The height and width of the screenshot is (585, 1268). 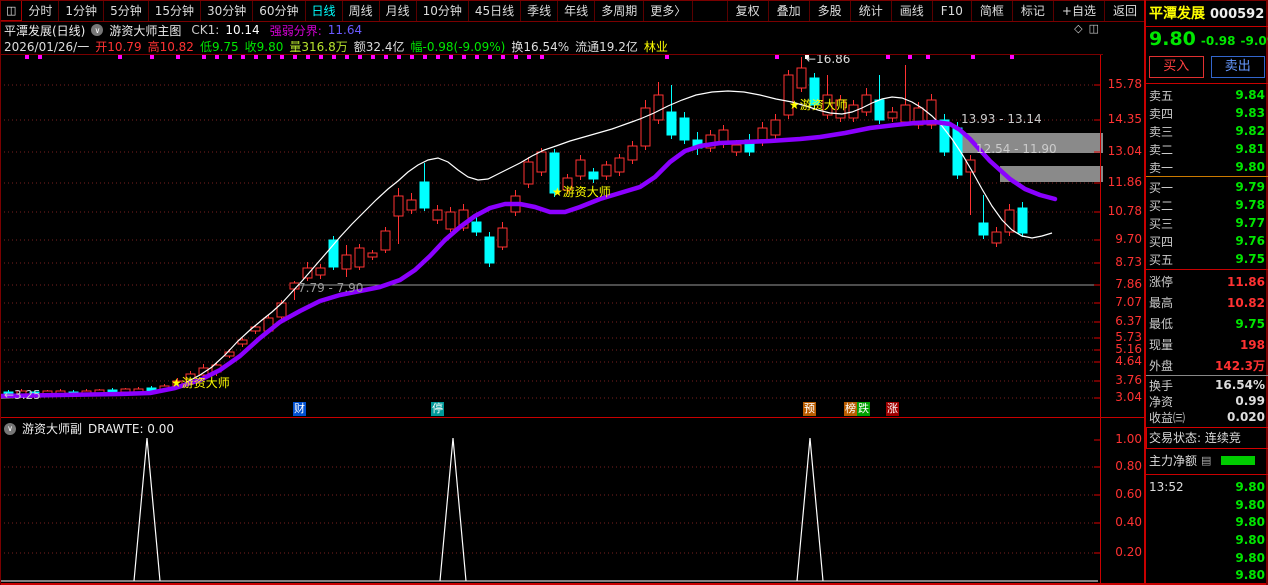 I want to click on toolbar-period-item: 日线, so click(x=324, y=10).